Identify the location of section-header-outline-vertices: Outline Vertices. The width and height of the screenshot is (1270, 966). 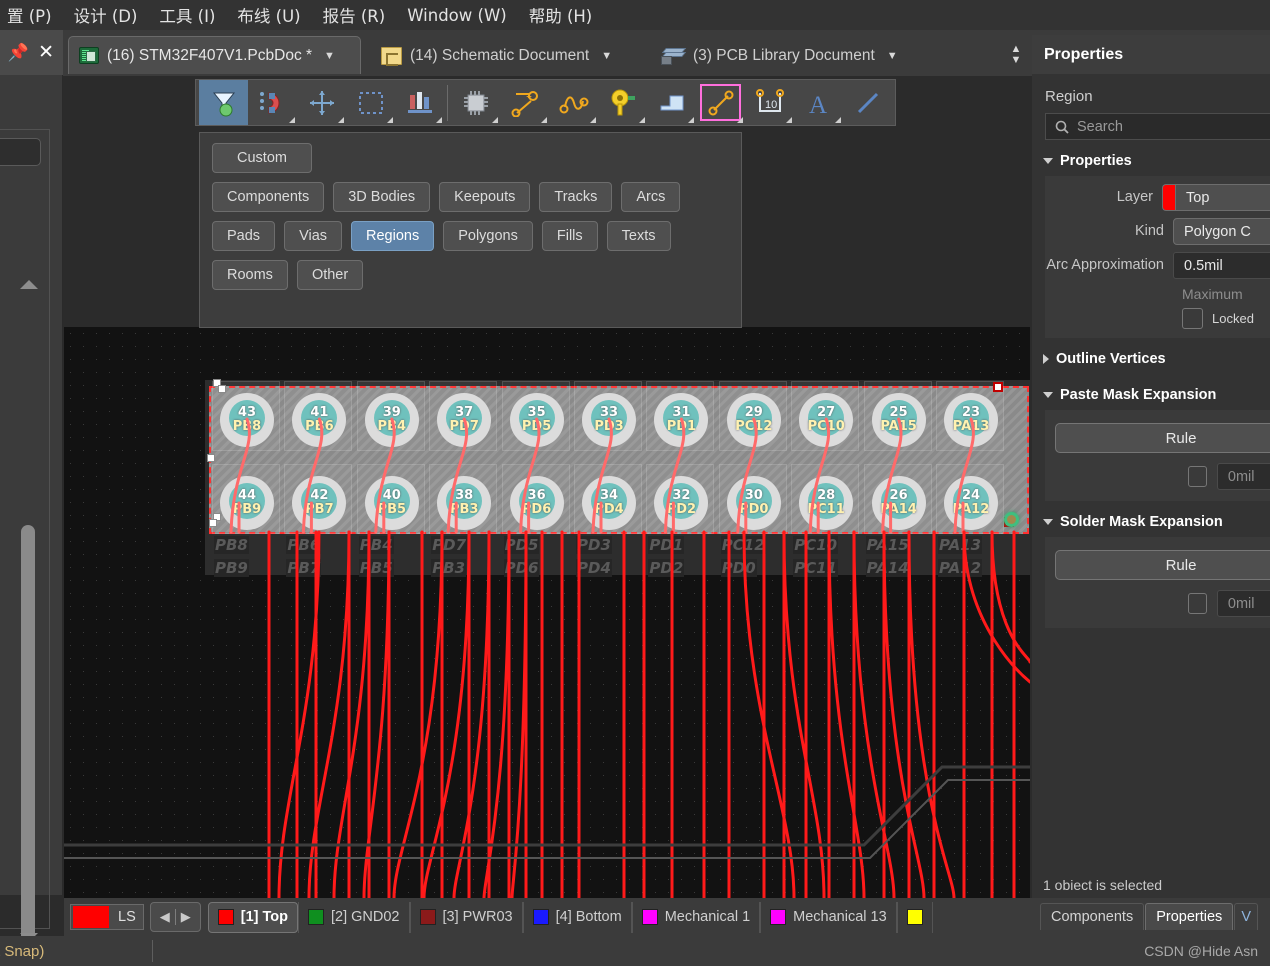
(1151, 356).